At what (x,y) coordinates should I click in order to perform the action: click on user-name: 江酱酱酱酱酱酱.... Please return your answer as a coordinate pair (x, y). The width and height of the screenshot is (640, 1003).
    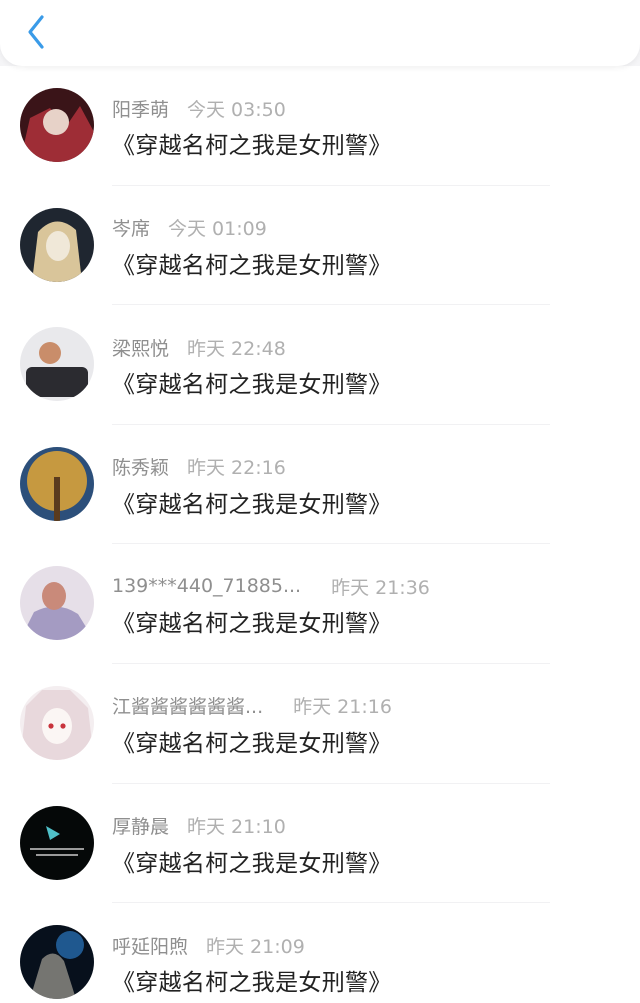
    Looking at the image, I should click on (187, 705).